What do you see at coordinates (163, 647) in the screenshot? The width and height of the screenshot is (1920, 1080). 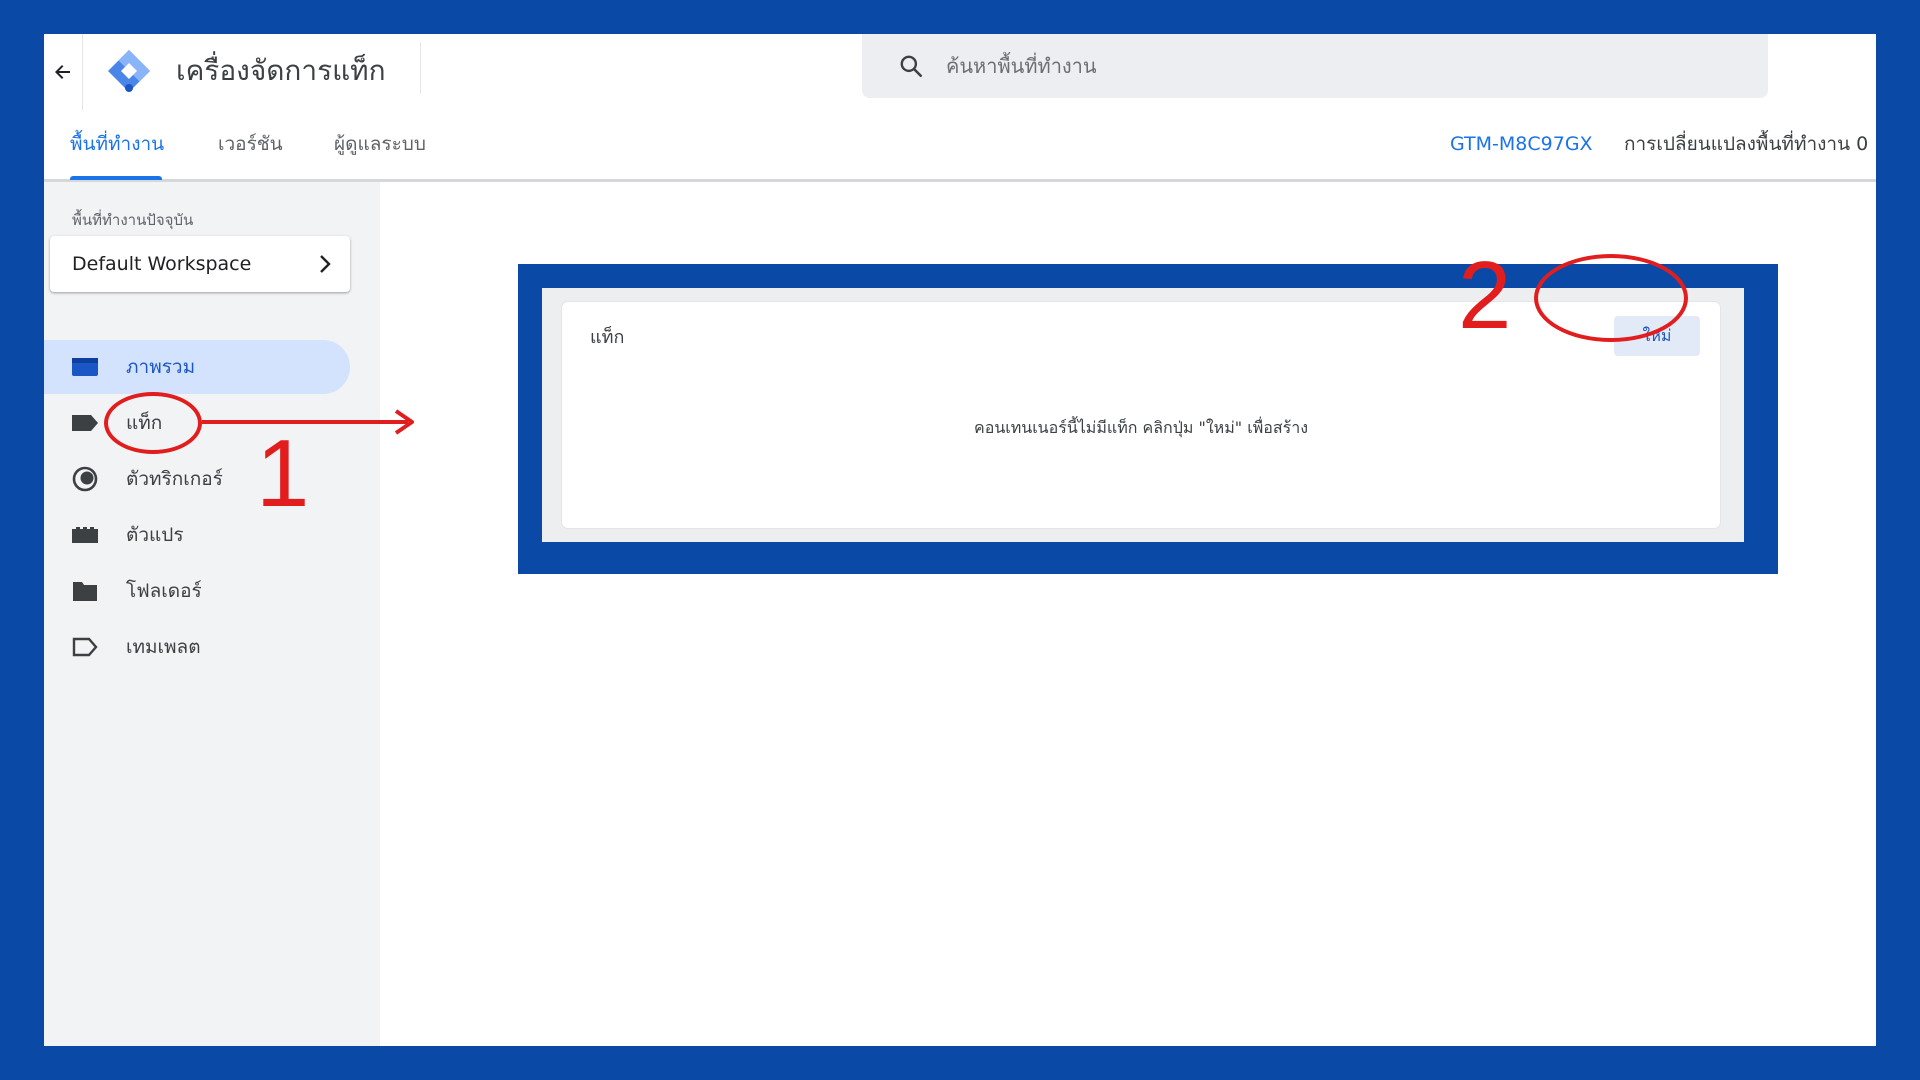 I see `sidebar-item-label: เทมเพลต` at bounding box center [163, 647].